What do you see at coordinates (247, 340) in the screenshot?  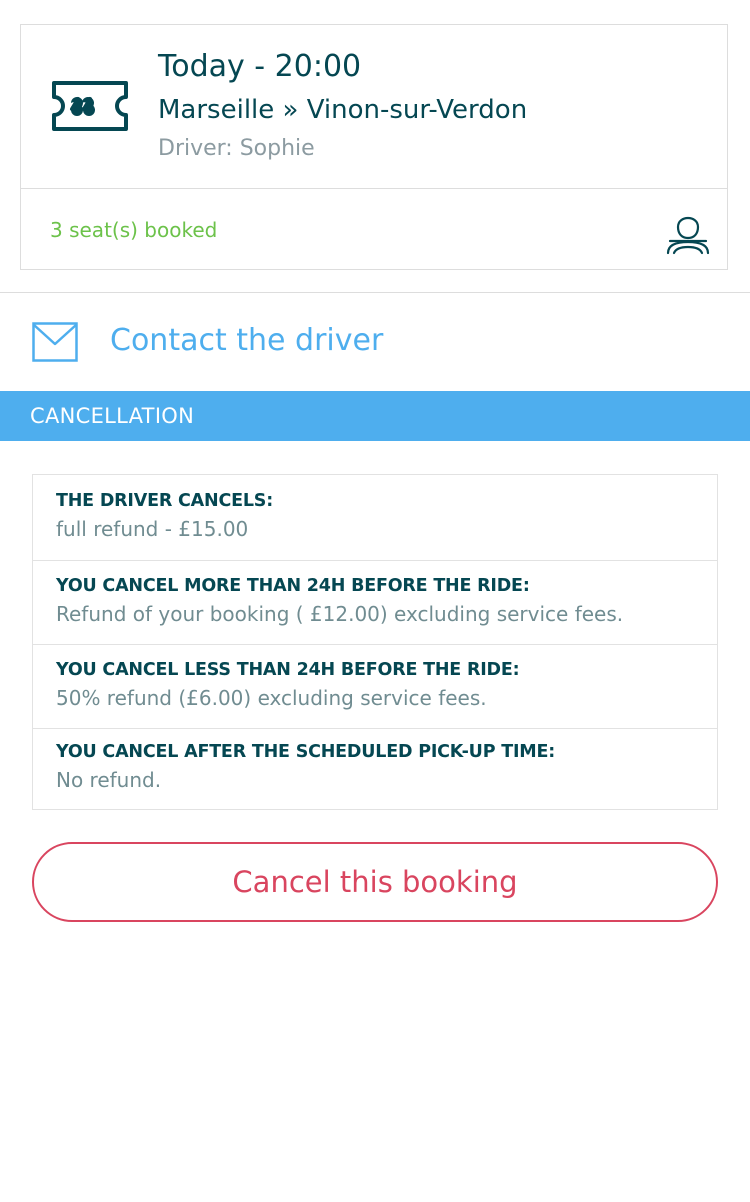 I see `contact-driver-label: Contact the driver` at bounding box center [247, 340].